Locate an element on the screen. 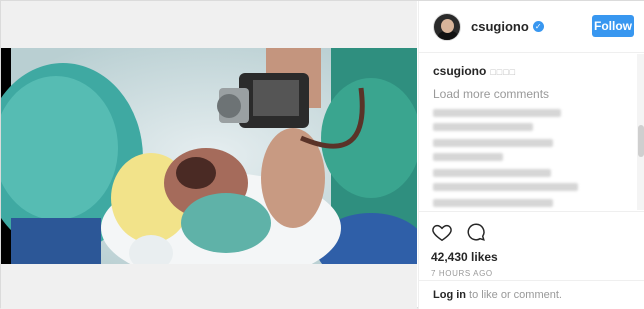 Image resolution: width=644 pixels, height=309 pixels. username-link: csugiono is located at coordinates (500, 26).